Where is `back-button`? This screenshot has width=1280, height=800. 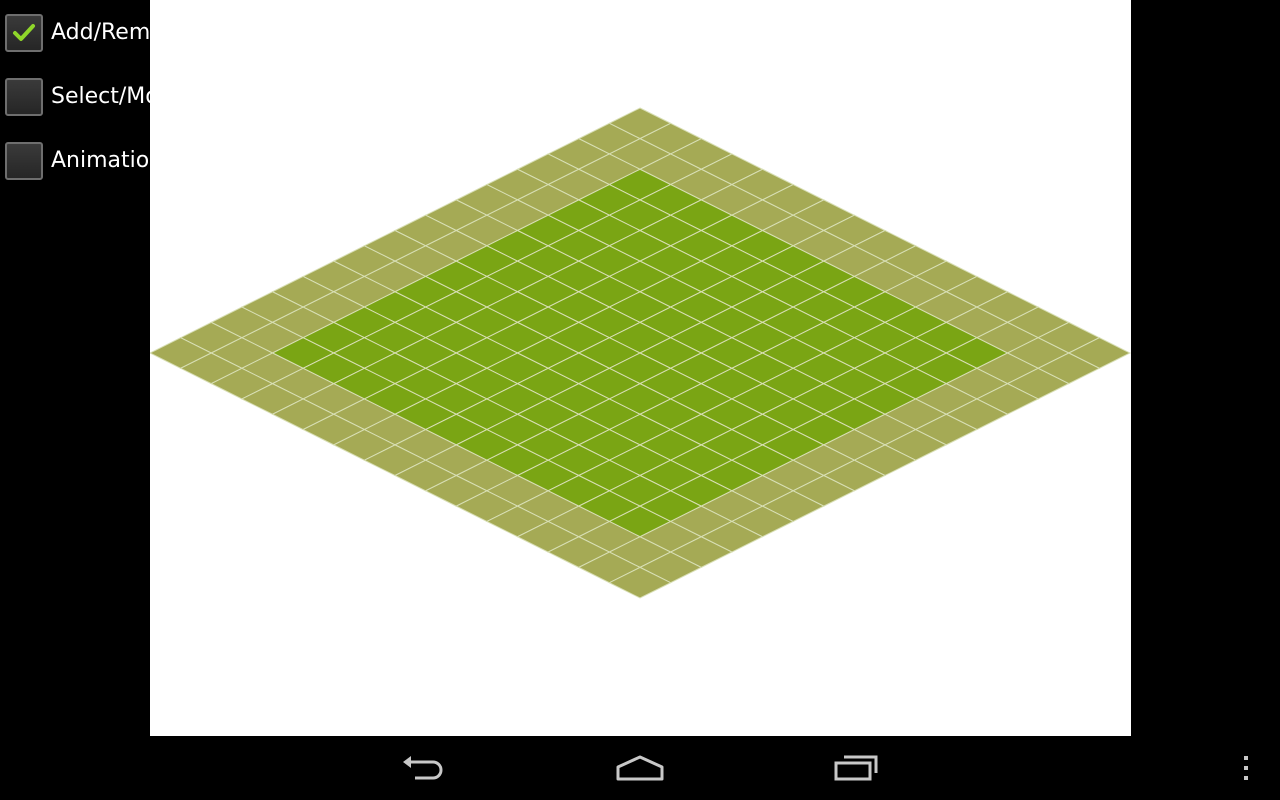
back-button is located at coordinates (423, 768).